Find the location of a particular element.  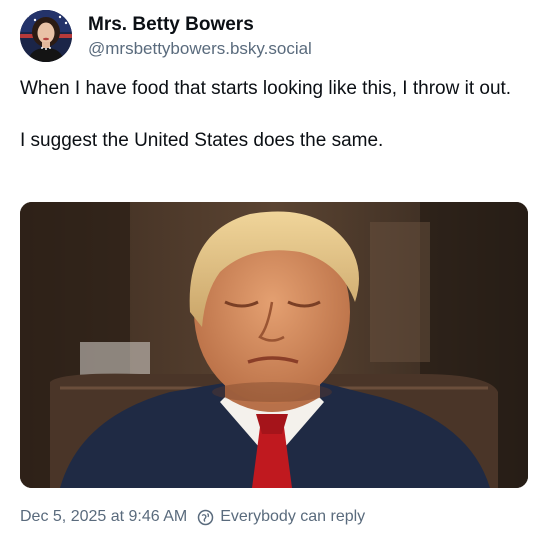

post-timestamp: Dec 5, 2025 at 9:46 AM is located at coordinates (103, 517).